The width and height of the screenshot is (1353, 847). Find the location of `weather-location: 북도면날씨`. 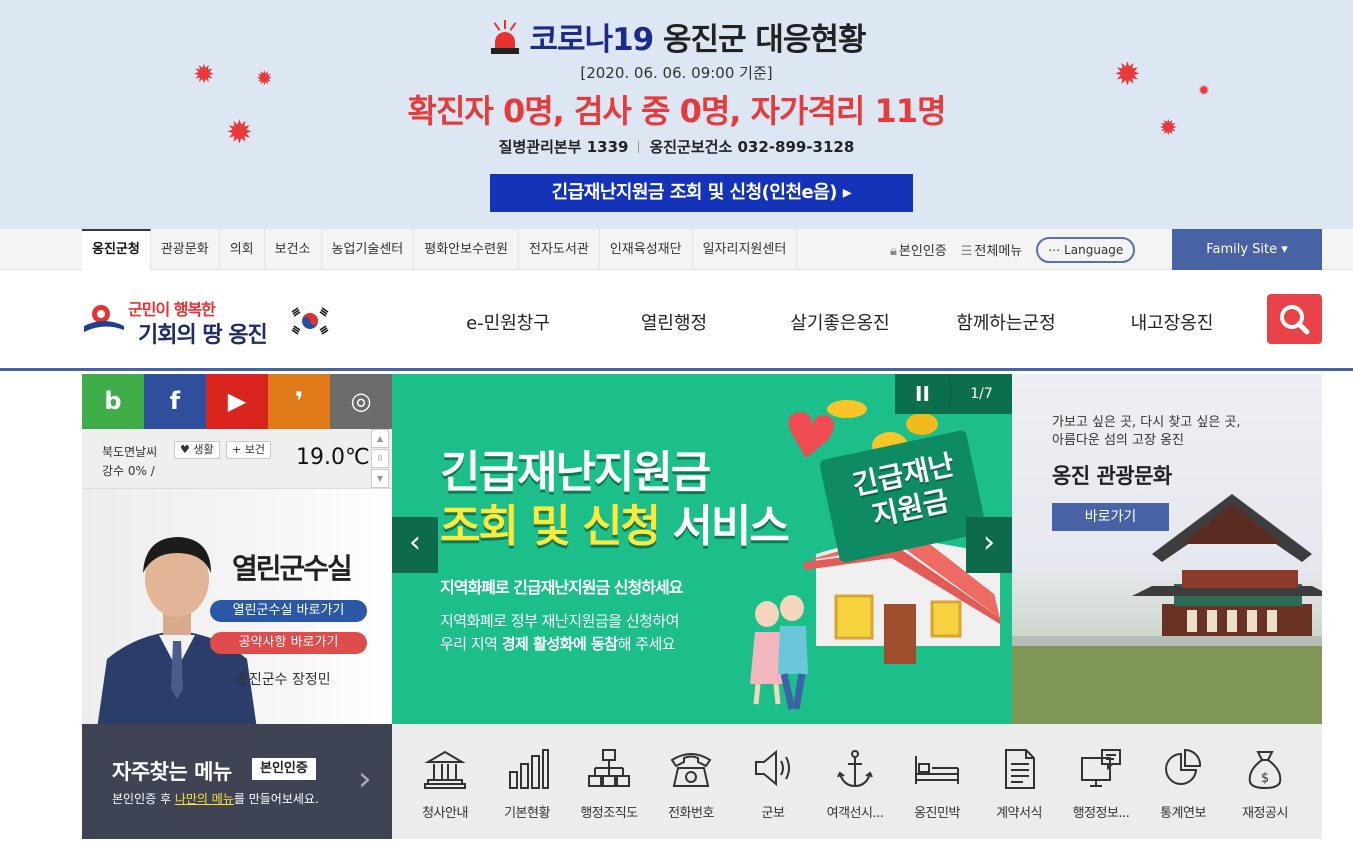

weather-location: 북도면날씨 is located at coordinates (130, 452).